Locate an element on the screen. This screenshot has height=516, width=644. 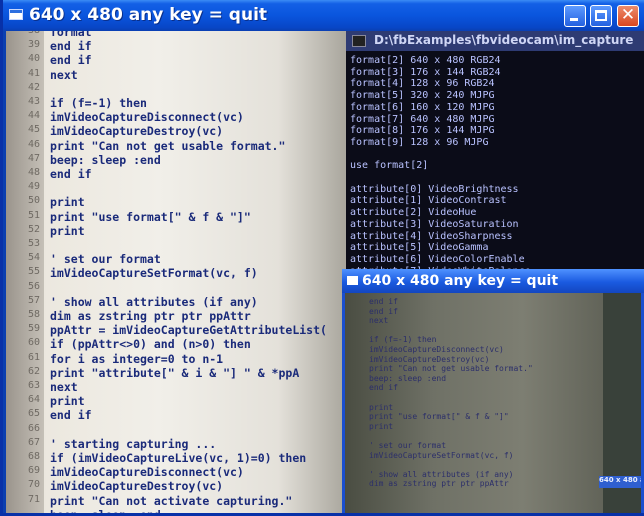
line-number: 57 is located at coordinates (33, 300).